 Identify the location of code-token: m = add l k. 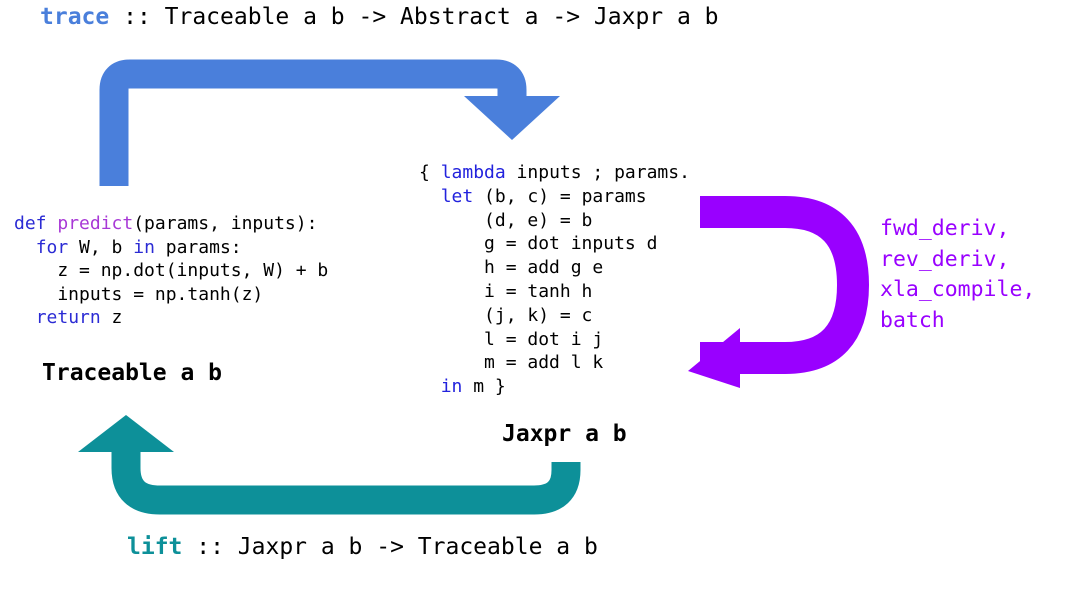
(511, 363).